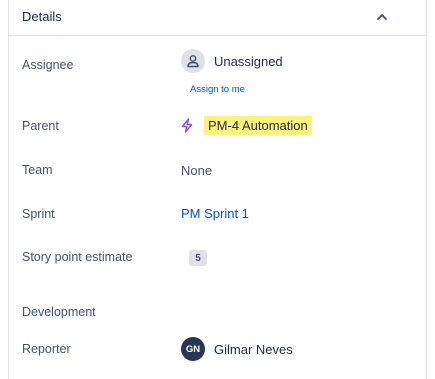 The image size is (435, 379). What do you see at coordinates (193, 349) in the screenshot?
I see `avatar: GN` at bounding box center [193, 349].